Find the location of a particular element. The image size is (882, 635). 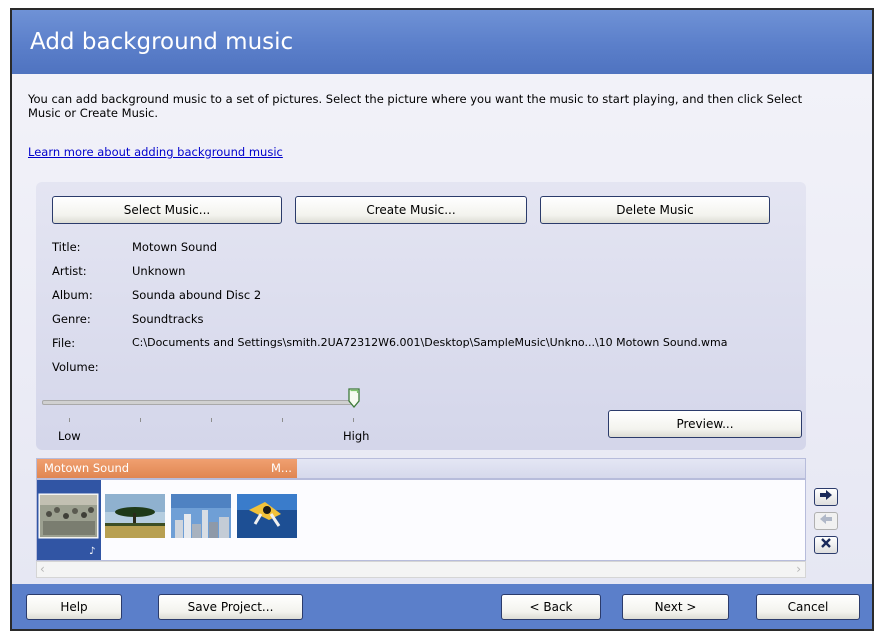

arrow-right-icon is located at coordinates (826, 495).